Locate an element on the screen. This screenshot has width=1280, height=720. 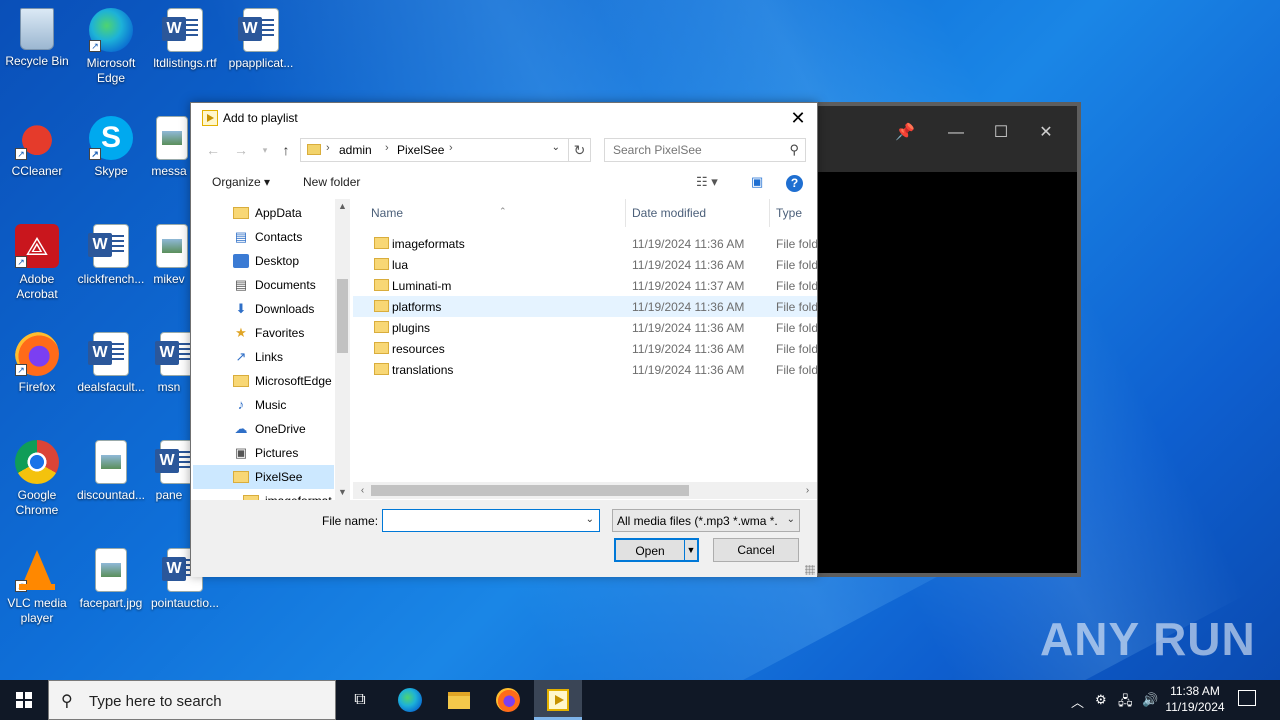
network-icon: 🖧 is located at coordinates (1125, 703).